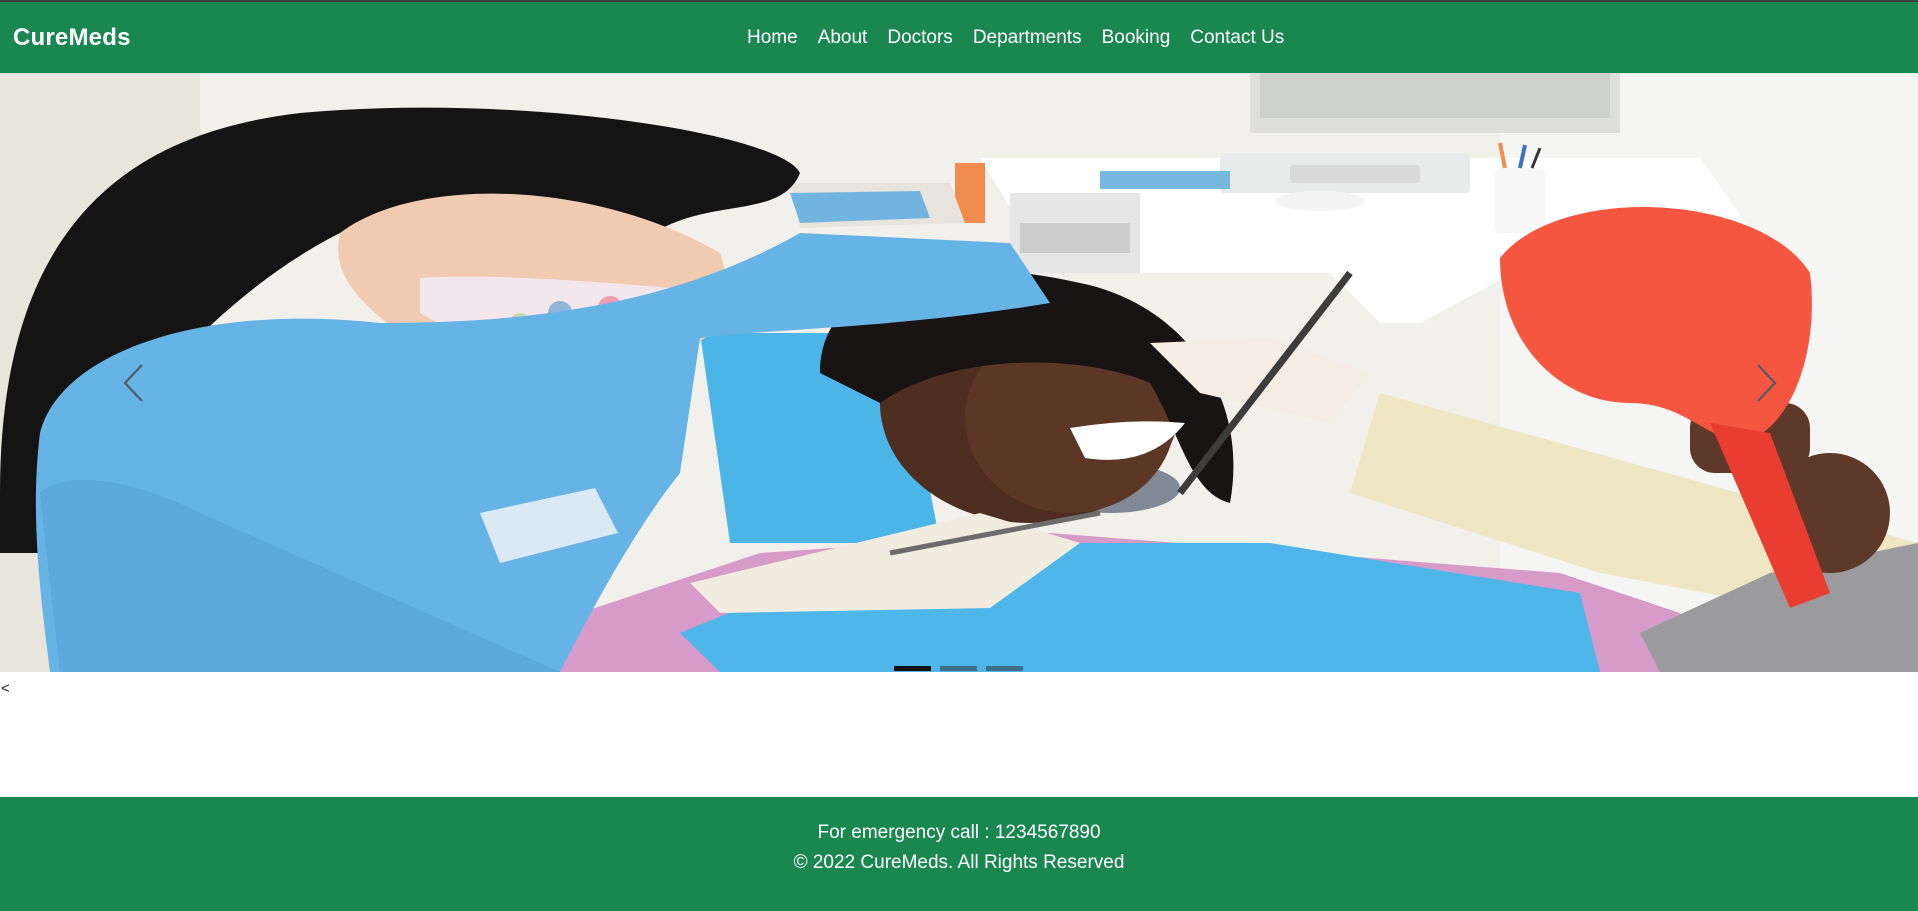 Image resolution: width=1918 pixels, height=911 pixels. What do you see at coordinates (72, 37) in the screenshot?
I see `brand-logo: CureMeds` at bounding box center [72, 37].